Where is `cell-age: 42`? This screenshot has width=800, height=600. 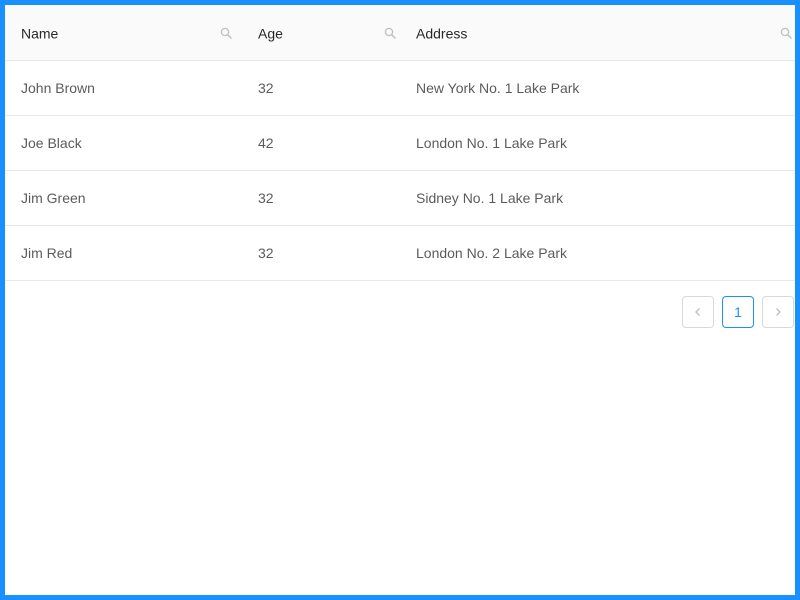 cell-age: 42 is located at coordinates (321, 143).